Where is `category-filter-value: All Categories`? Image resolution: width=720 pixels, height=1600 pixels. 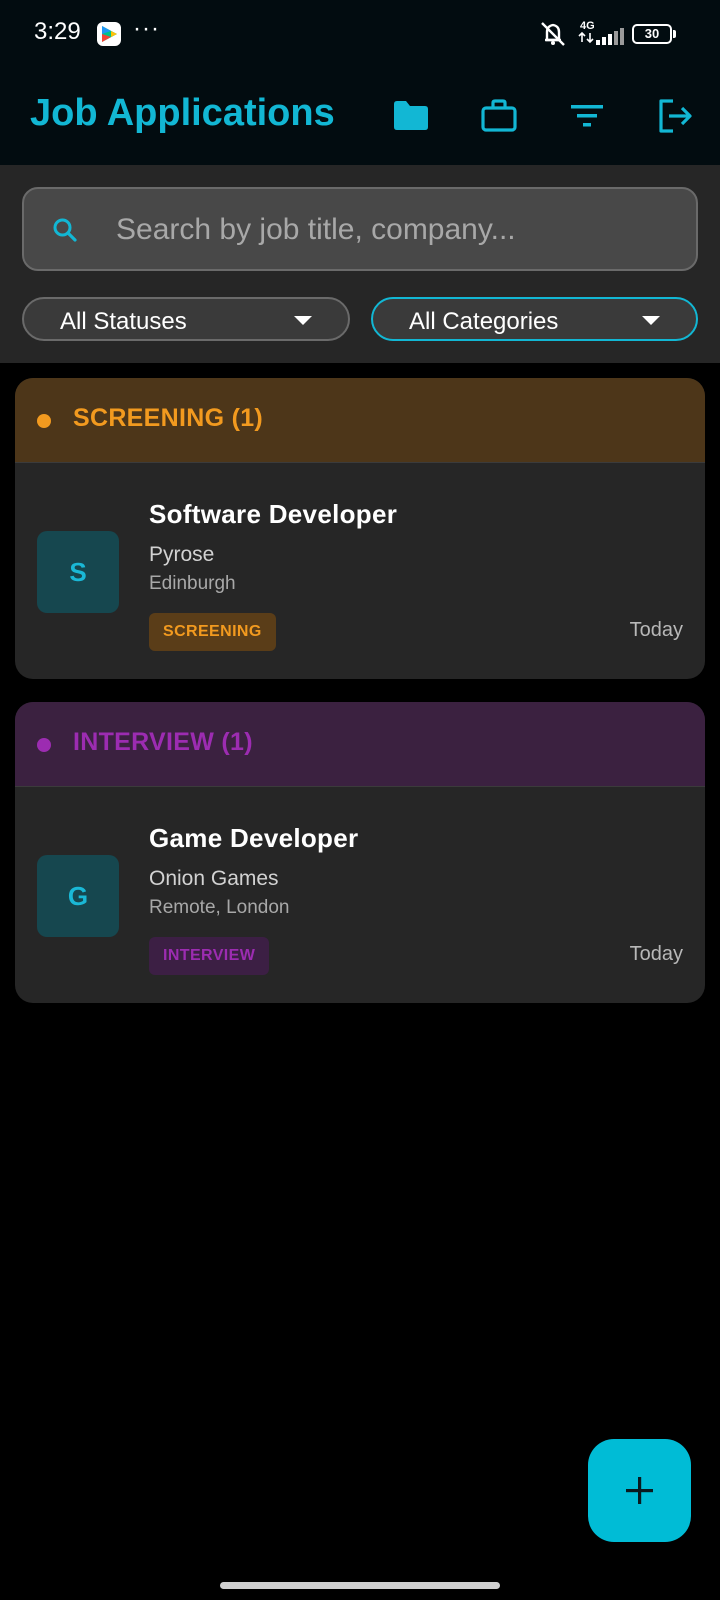
category-filter-value: All Categories is located at coordinates (484, 321).